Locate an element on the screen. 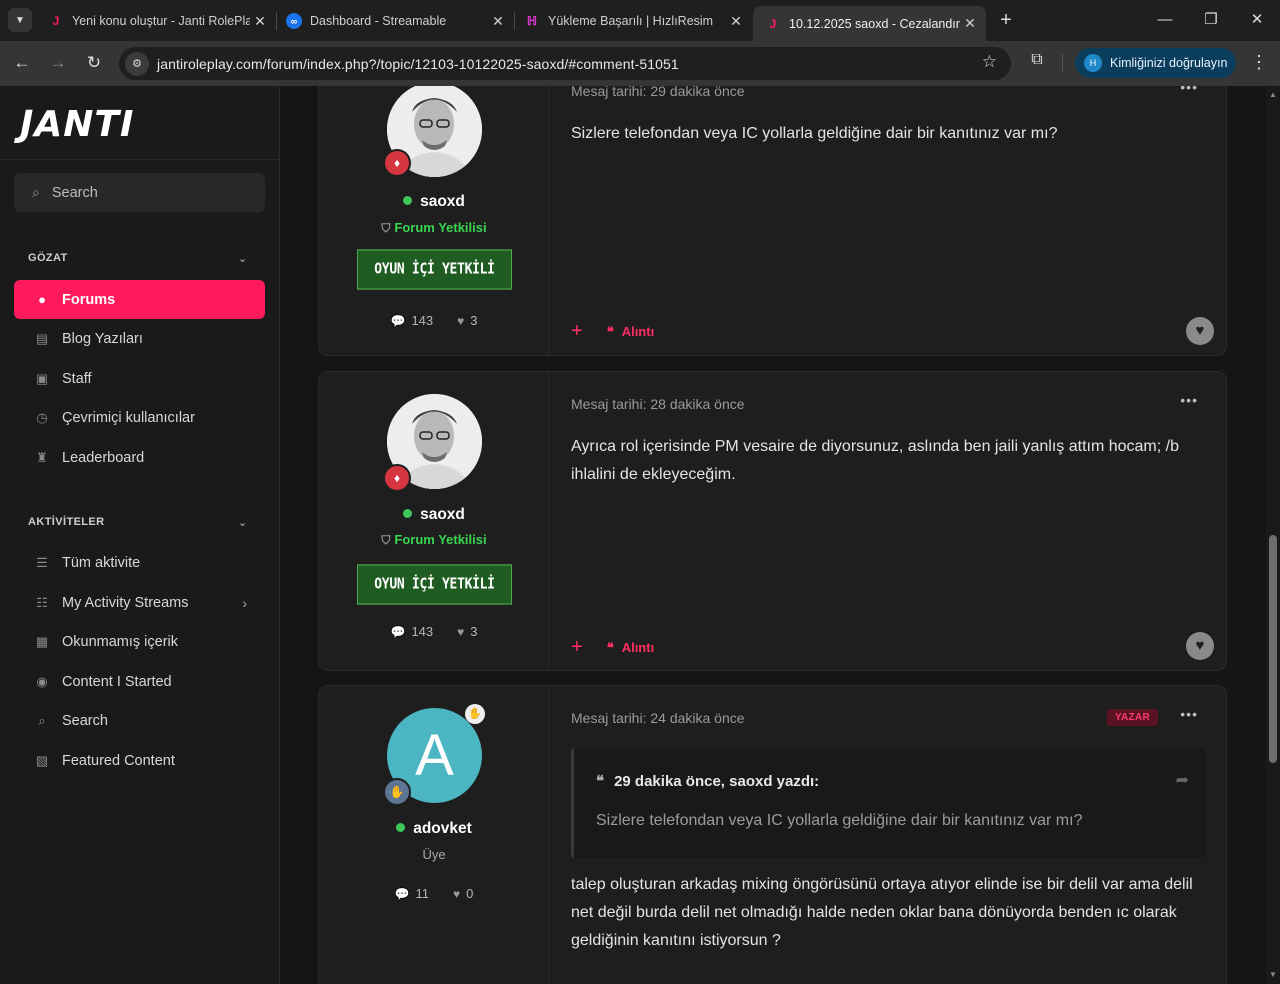  comment-count: 💬 143 is located at coordinates (411, 631).